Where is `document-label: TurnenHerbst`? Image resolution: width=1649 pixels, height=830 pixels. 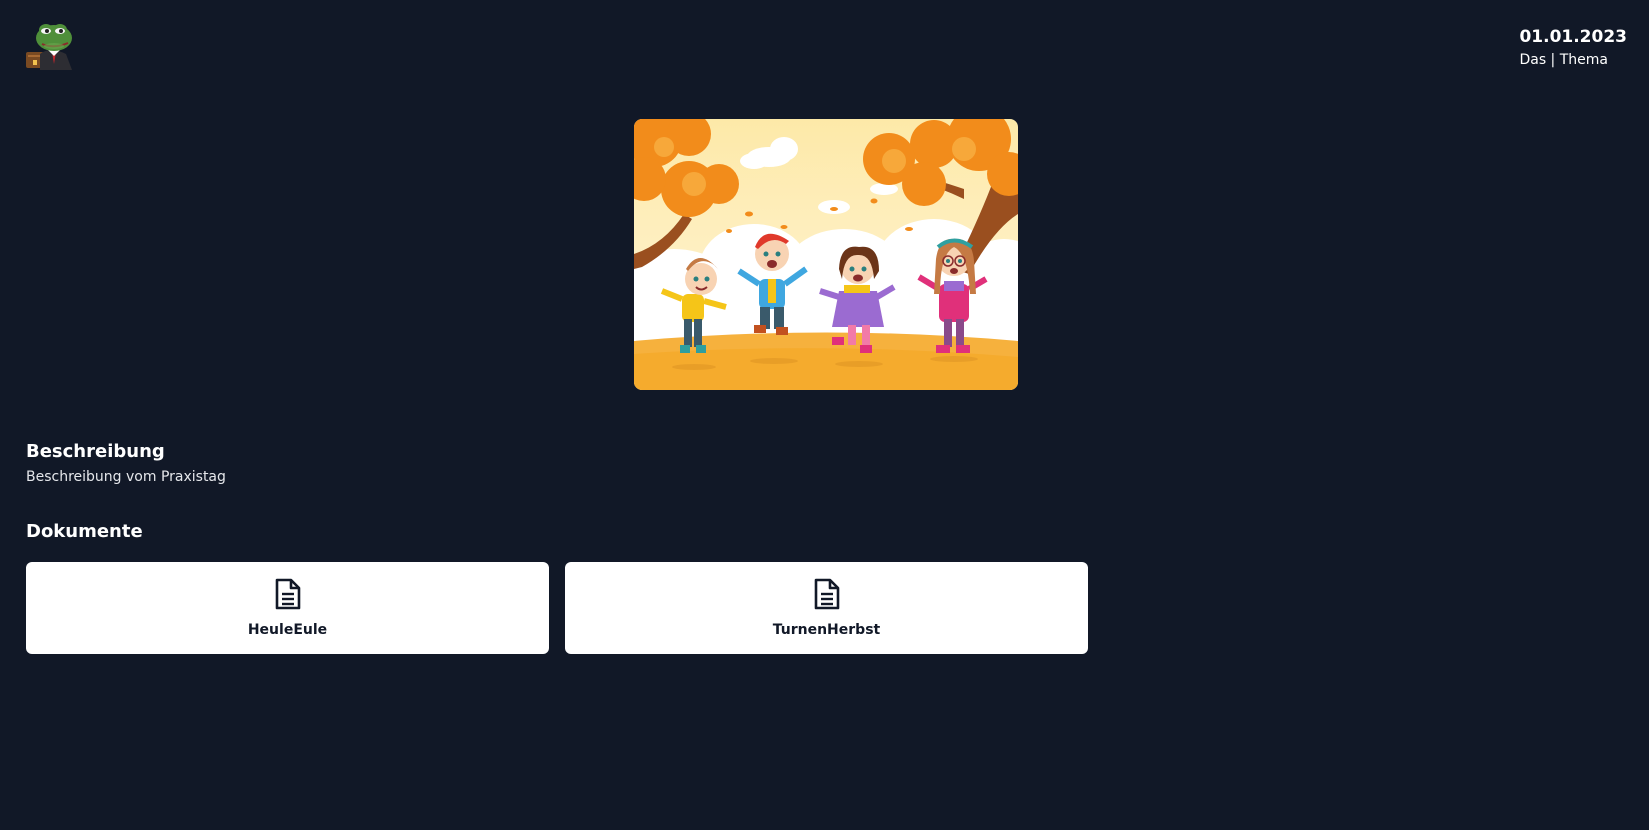
document-label: TurnenHerbst is located at coordinates (826, 630).